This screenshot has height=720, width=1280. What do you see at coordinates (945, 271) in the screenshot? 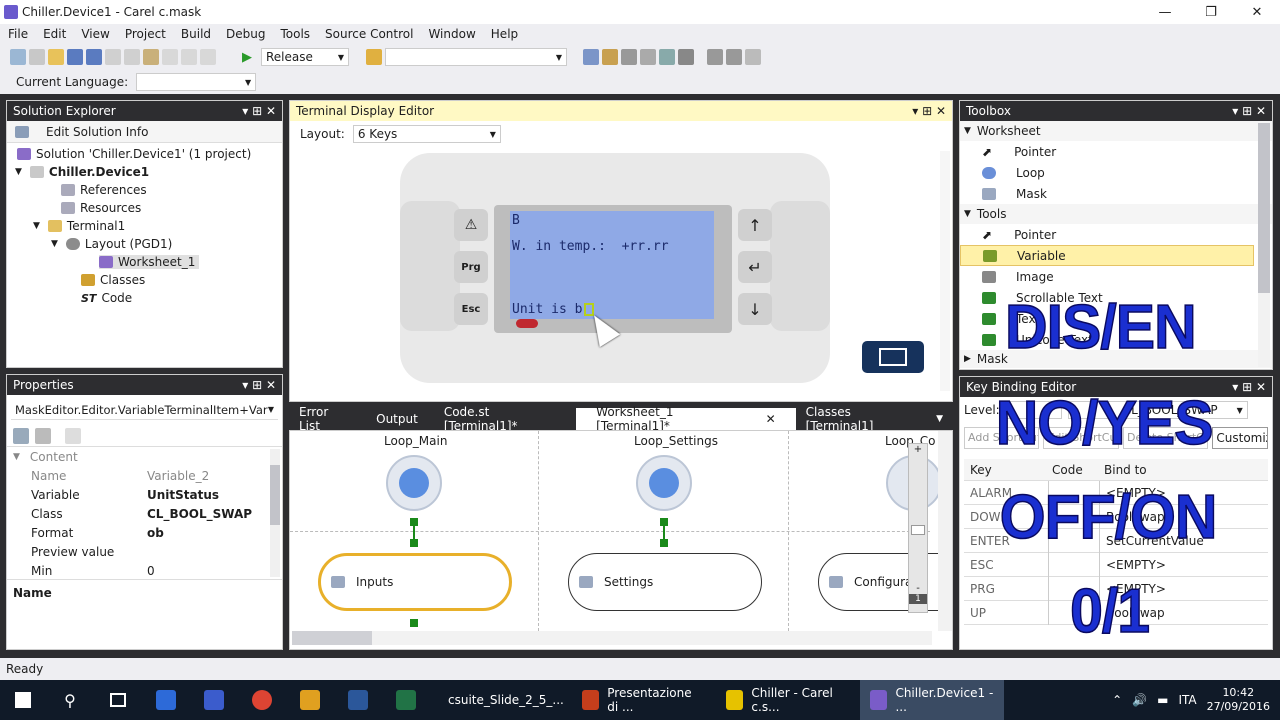
I see `editor-scrollbar` at bounding box center [945, 271].